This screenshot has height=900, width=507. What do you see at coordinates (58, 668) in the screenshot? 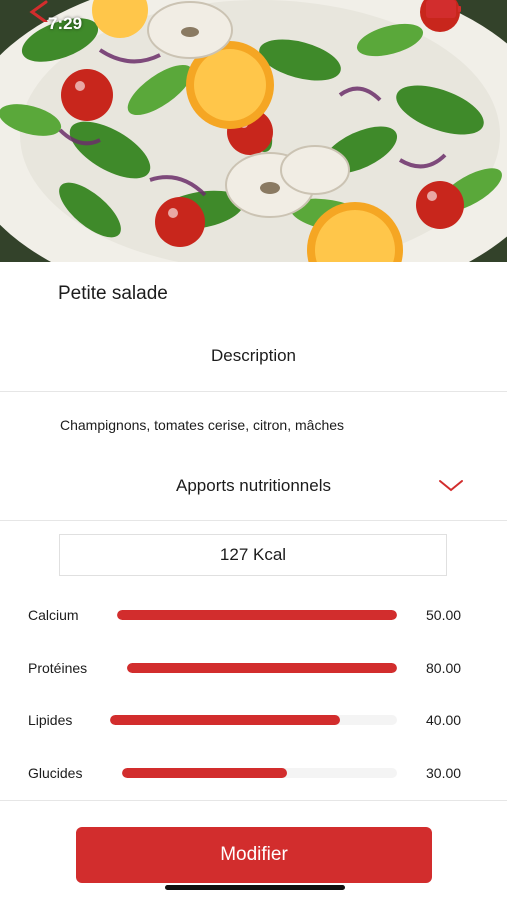
I see `nutrient-label: Protéines` at bounding box center [58, 668].